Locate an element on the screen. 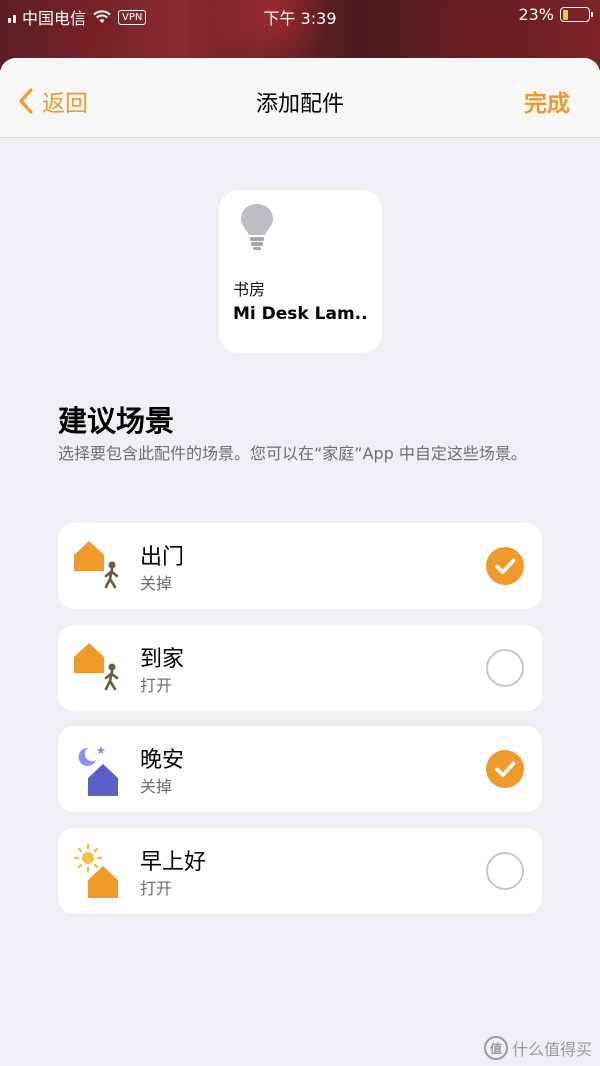 The image size is (600, 1066). status-bar: 中国电信 VPN 下午 3:39 23% is located at coordinates (300, 15).